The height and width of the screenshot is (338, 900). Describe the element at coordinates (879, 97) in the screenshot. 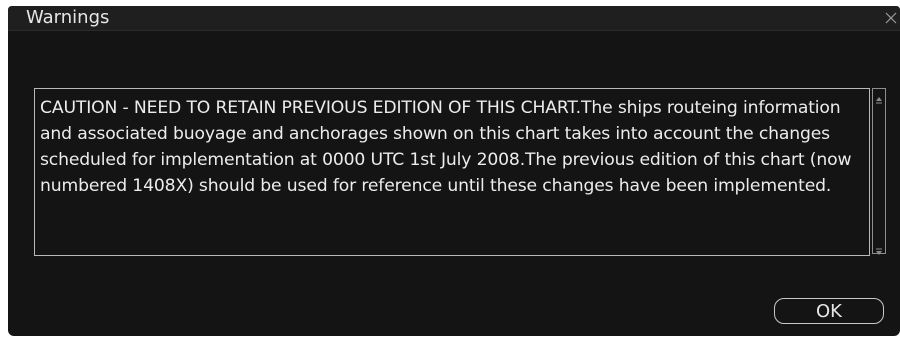

I see `scroll-up-arrow-icon` at that location.